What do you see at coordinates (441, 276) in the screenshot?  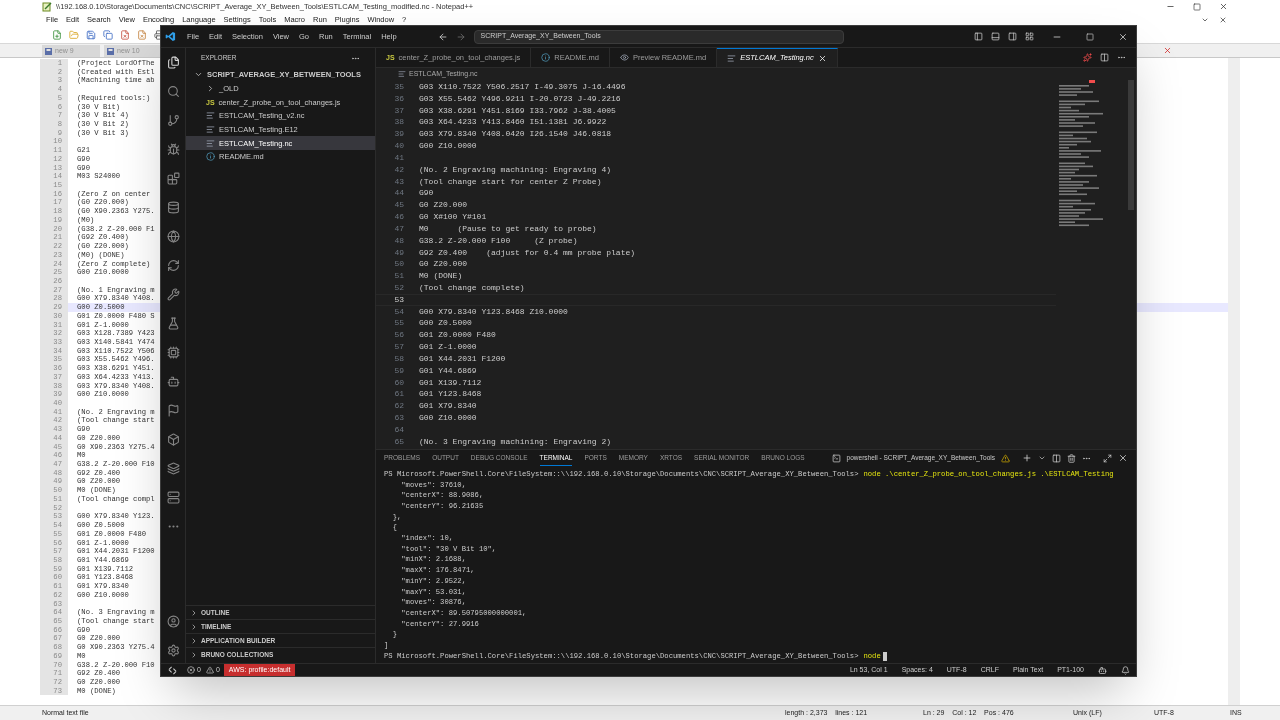 I see `code-text: M0 (DONE)` at bounding box center [441, 276].